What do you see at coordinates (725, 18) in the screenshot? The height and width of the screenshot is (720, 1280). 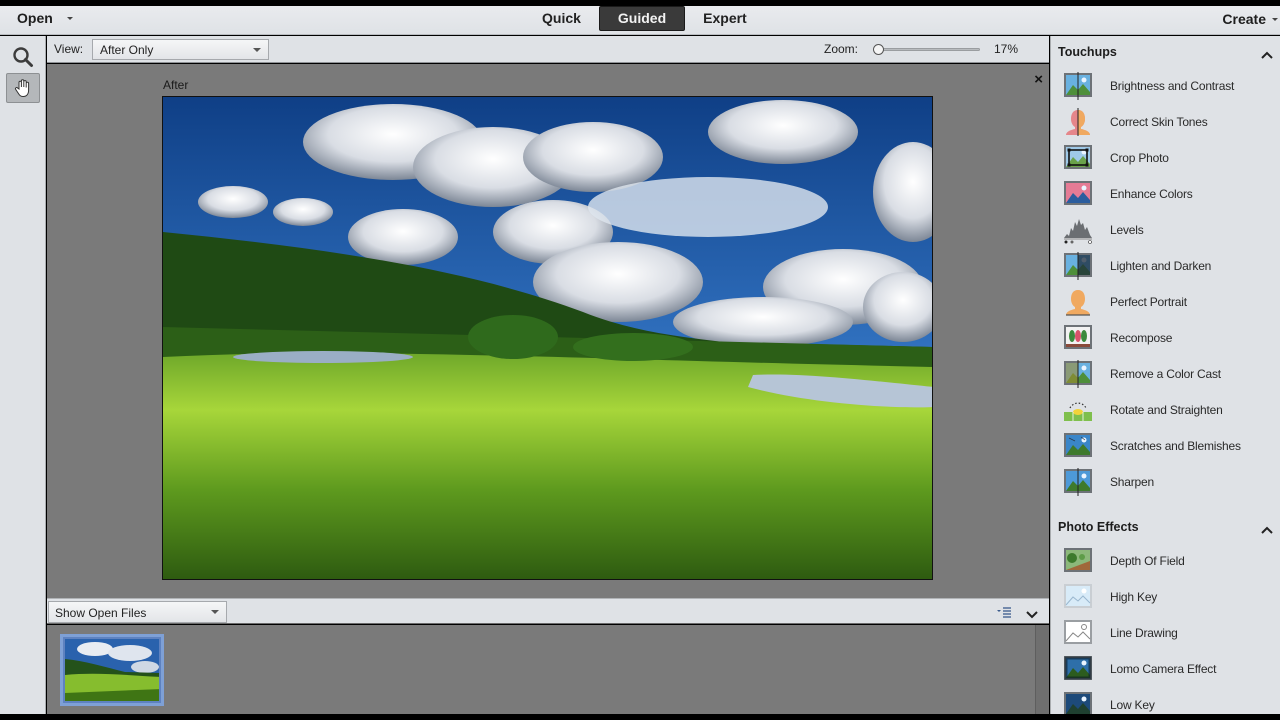 I see `tab-expert: Expert` at bounding box center [725, 18].